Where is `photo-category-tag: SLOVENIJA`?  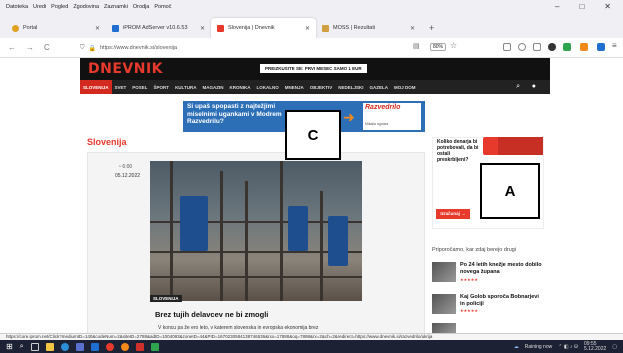 photo-category-tag: SLOVENIJA is located at coordinates (166, 298).